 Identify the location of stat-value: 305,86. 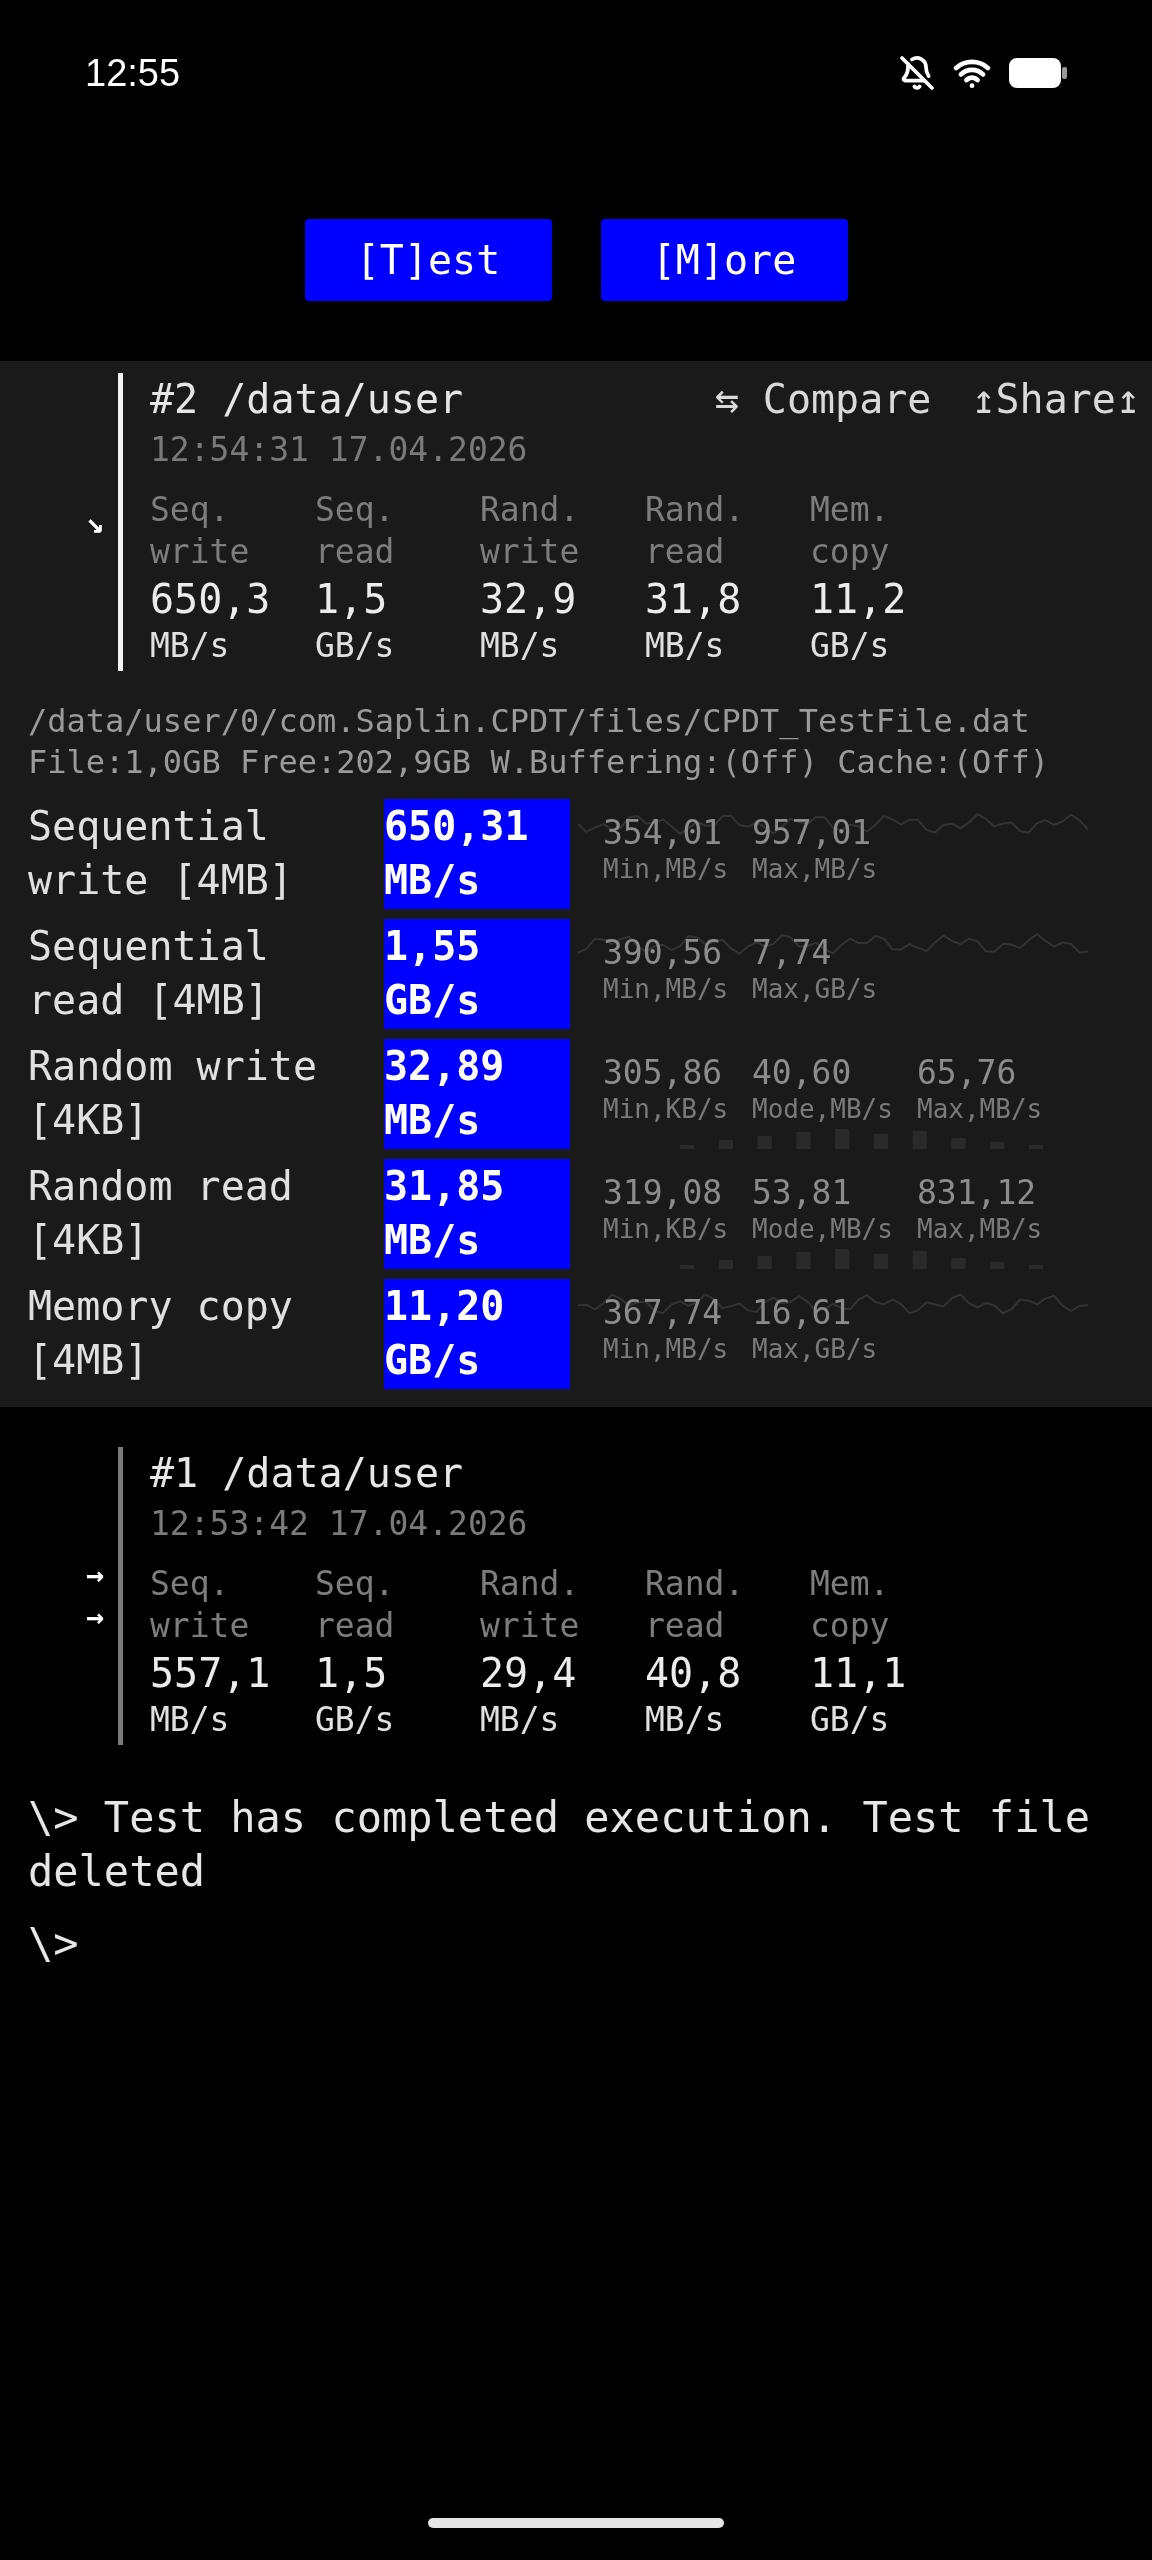
(663, 1073).